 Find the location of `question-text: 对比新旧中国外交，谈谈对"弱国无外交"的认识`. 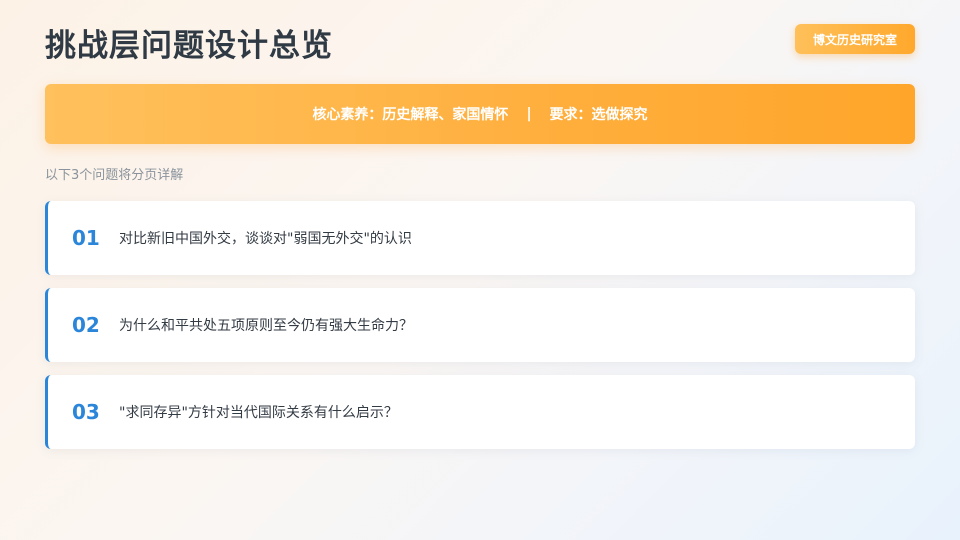

question-text: 对比新旧中国外交，谈谈对"弱国无外交"的认识 is located at coordinates (265, 239).